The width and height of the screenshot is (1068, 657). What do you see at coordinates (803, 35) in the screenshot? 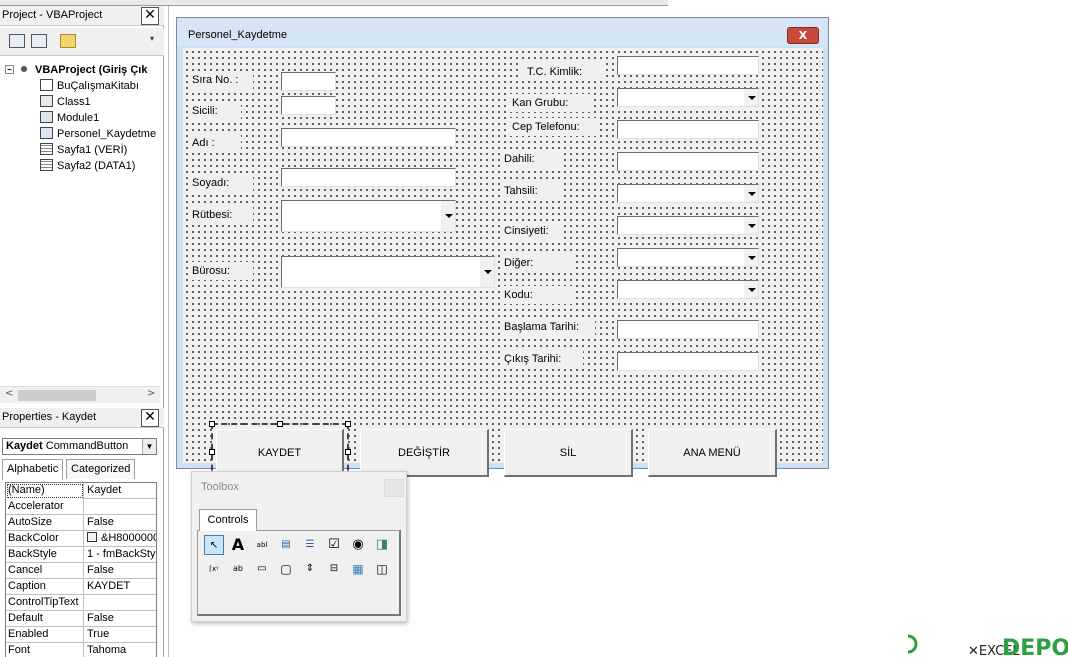
I see `userform-close-button: X` at bounding box center [803, 35].